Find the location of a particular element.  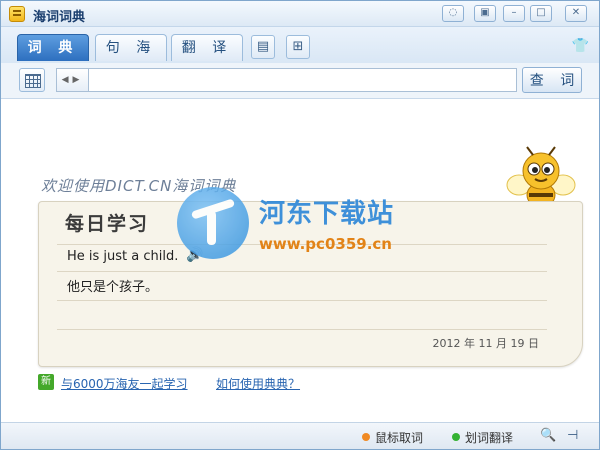

zoom-search-icon: 🔍 is located at coordinates (548, 435).